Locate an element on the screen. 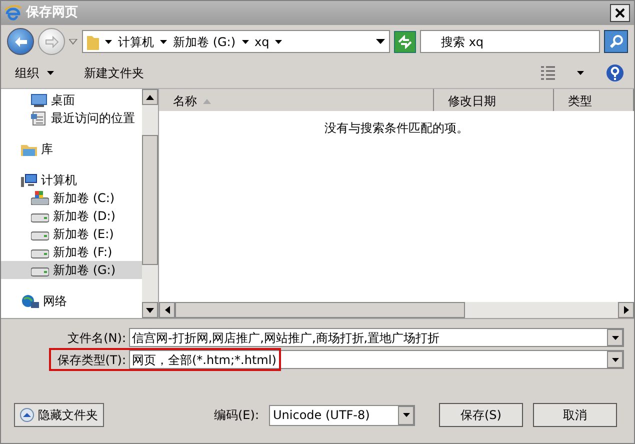 The width and height of the screenshot is (635, 444). breadcrumb: 新加卷 (G:) is located at coordinates (204, 41).